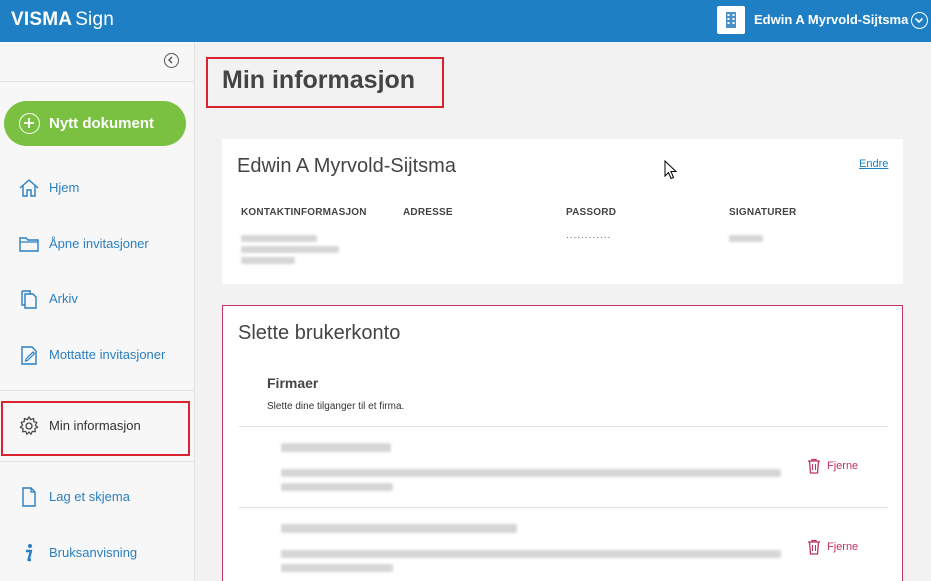 The height and width of the screenshot is (581, 931). Describe the element at coordinates (428, 212) in the screenshot. I see `address-header: ADRESSE` at that location.